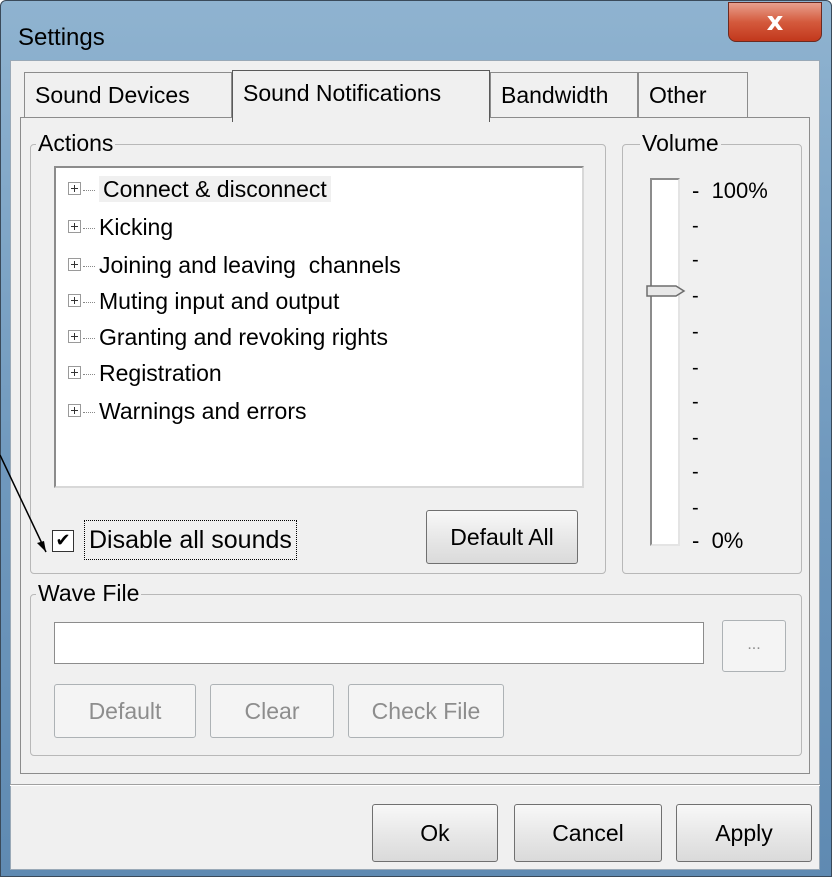  I want to click on tree-item-kicking: Kicking, so click(120, 227).